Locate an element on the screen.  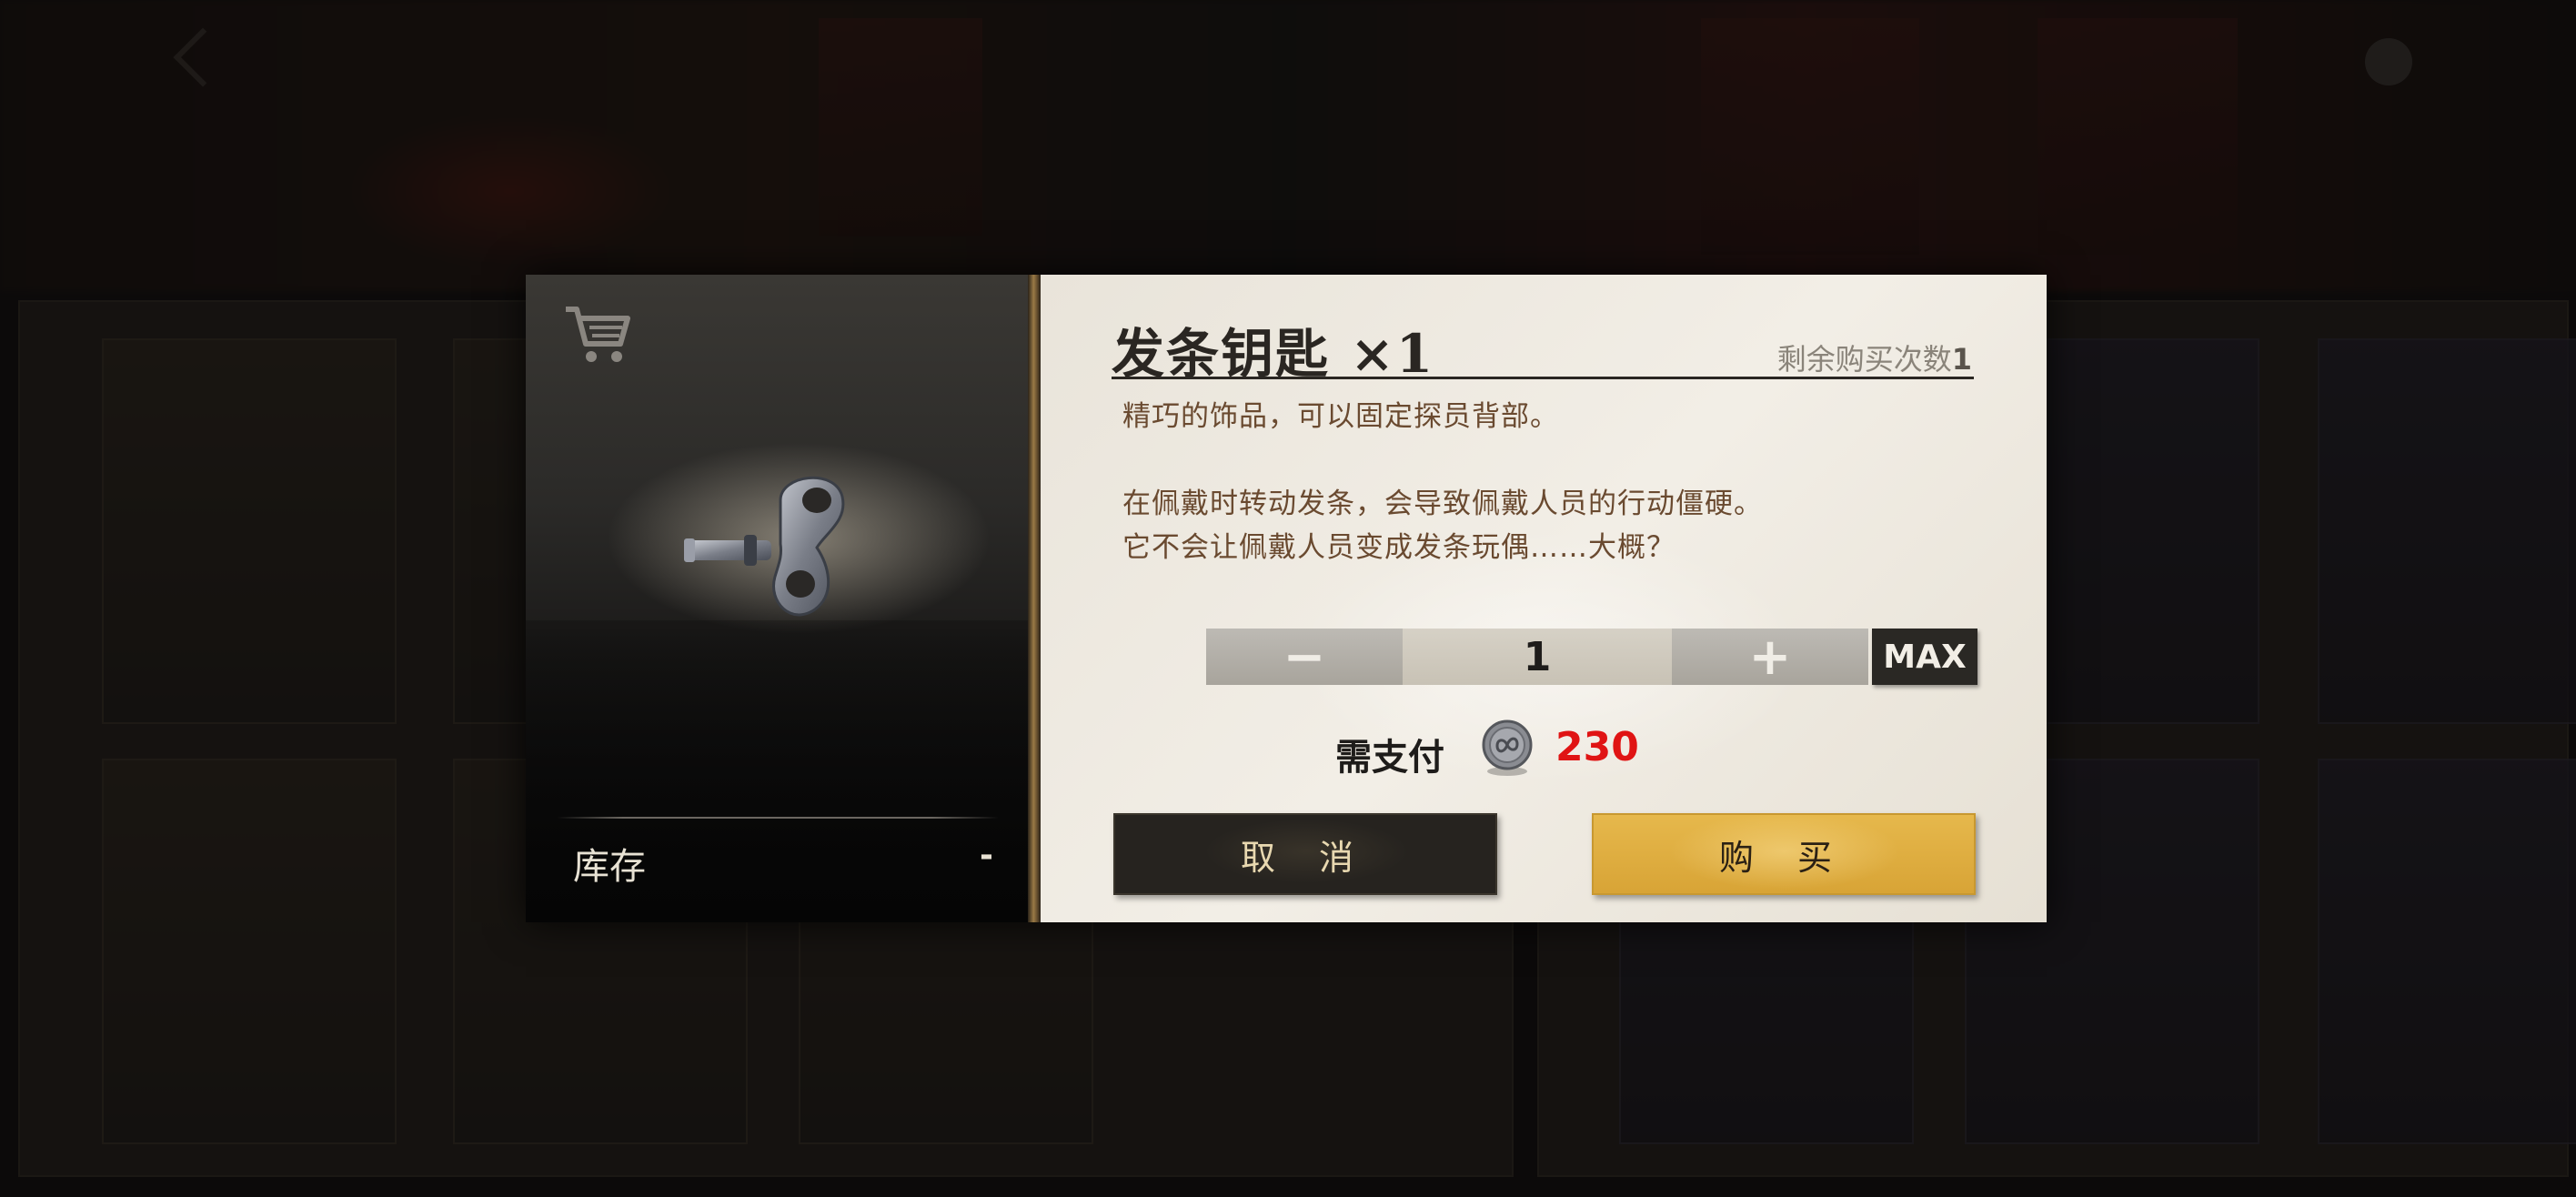
quantity-stepper: − 1 + MAX is located at coordinates (1591, 657).